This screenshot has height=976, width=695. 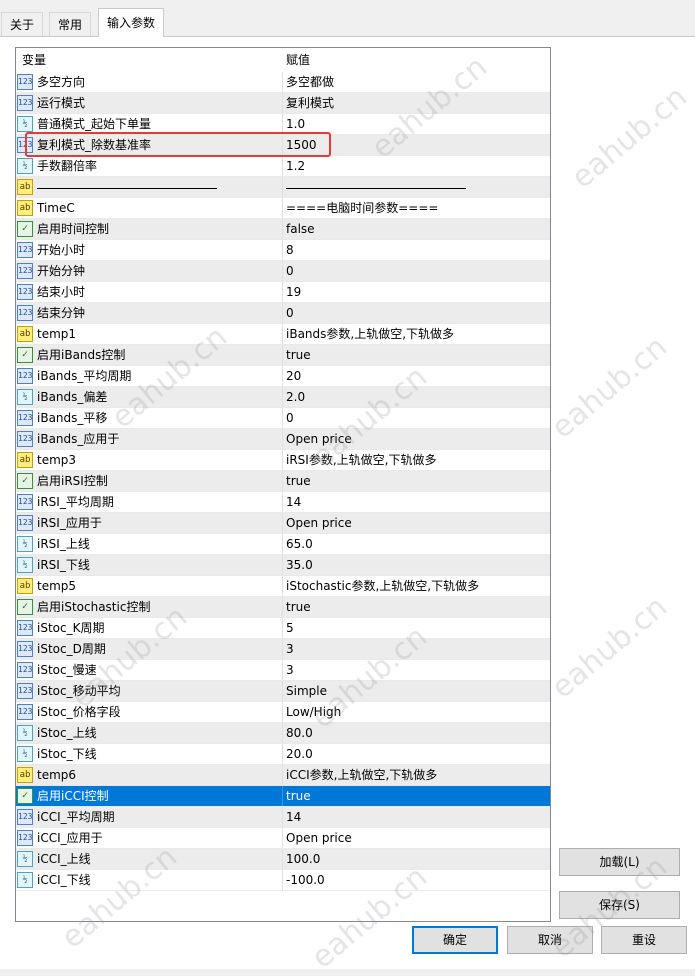 I want to click on table-row: ab temp3 iRSI参数,上轨做空,下轨做多, so click(x=283, y=460).